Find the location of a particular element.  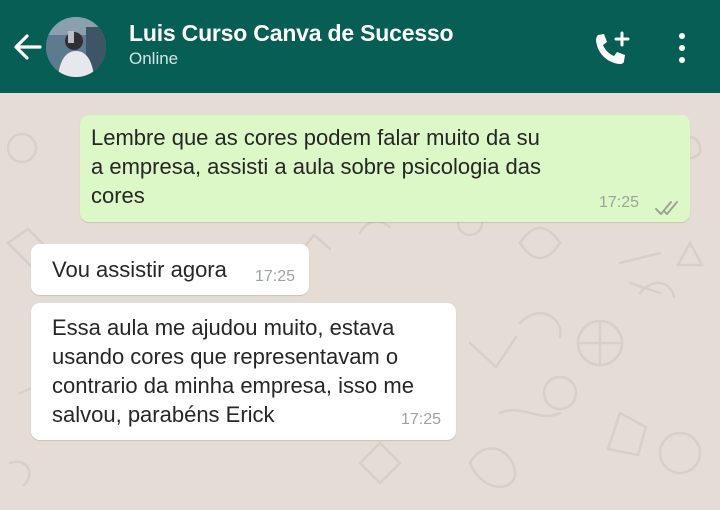

more-vertical-icon is located at coordinates (682, 48).